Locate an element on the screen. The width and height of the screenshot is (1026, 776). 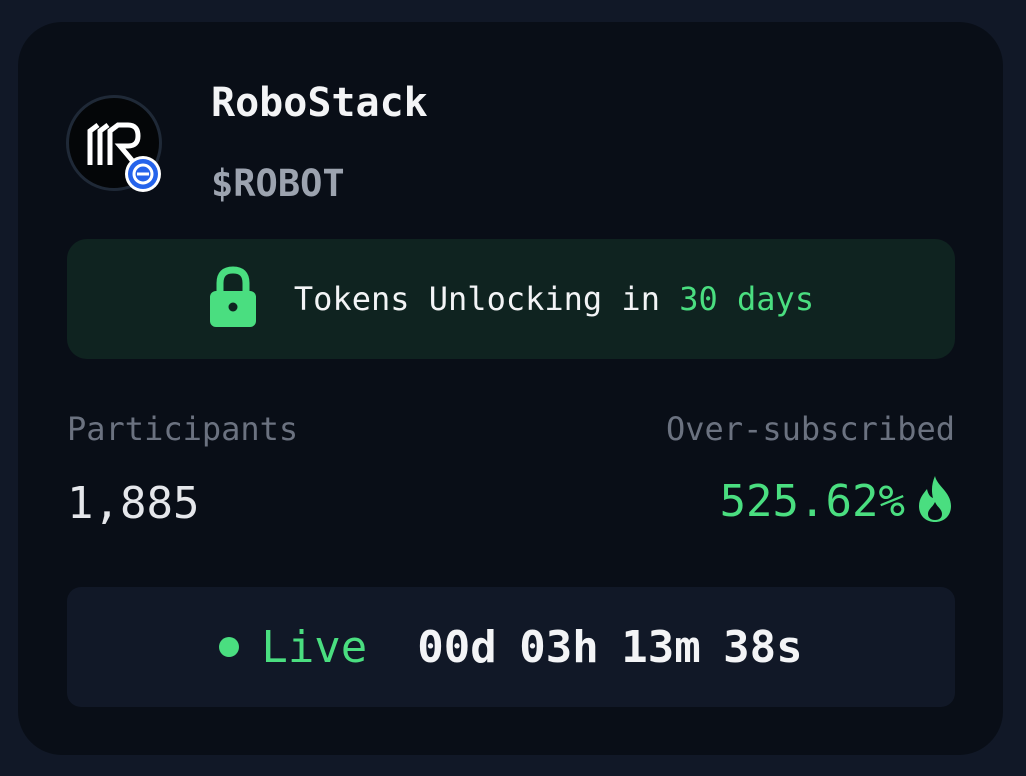
oversubscribed-value: 525.62% is located at coordinates (812, 501).